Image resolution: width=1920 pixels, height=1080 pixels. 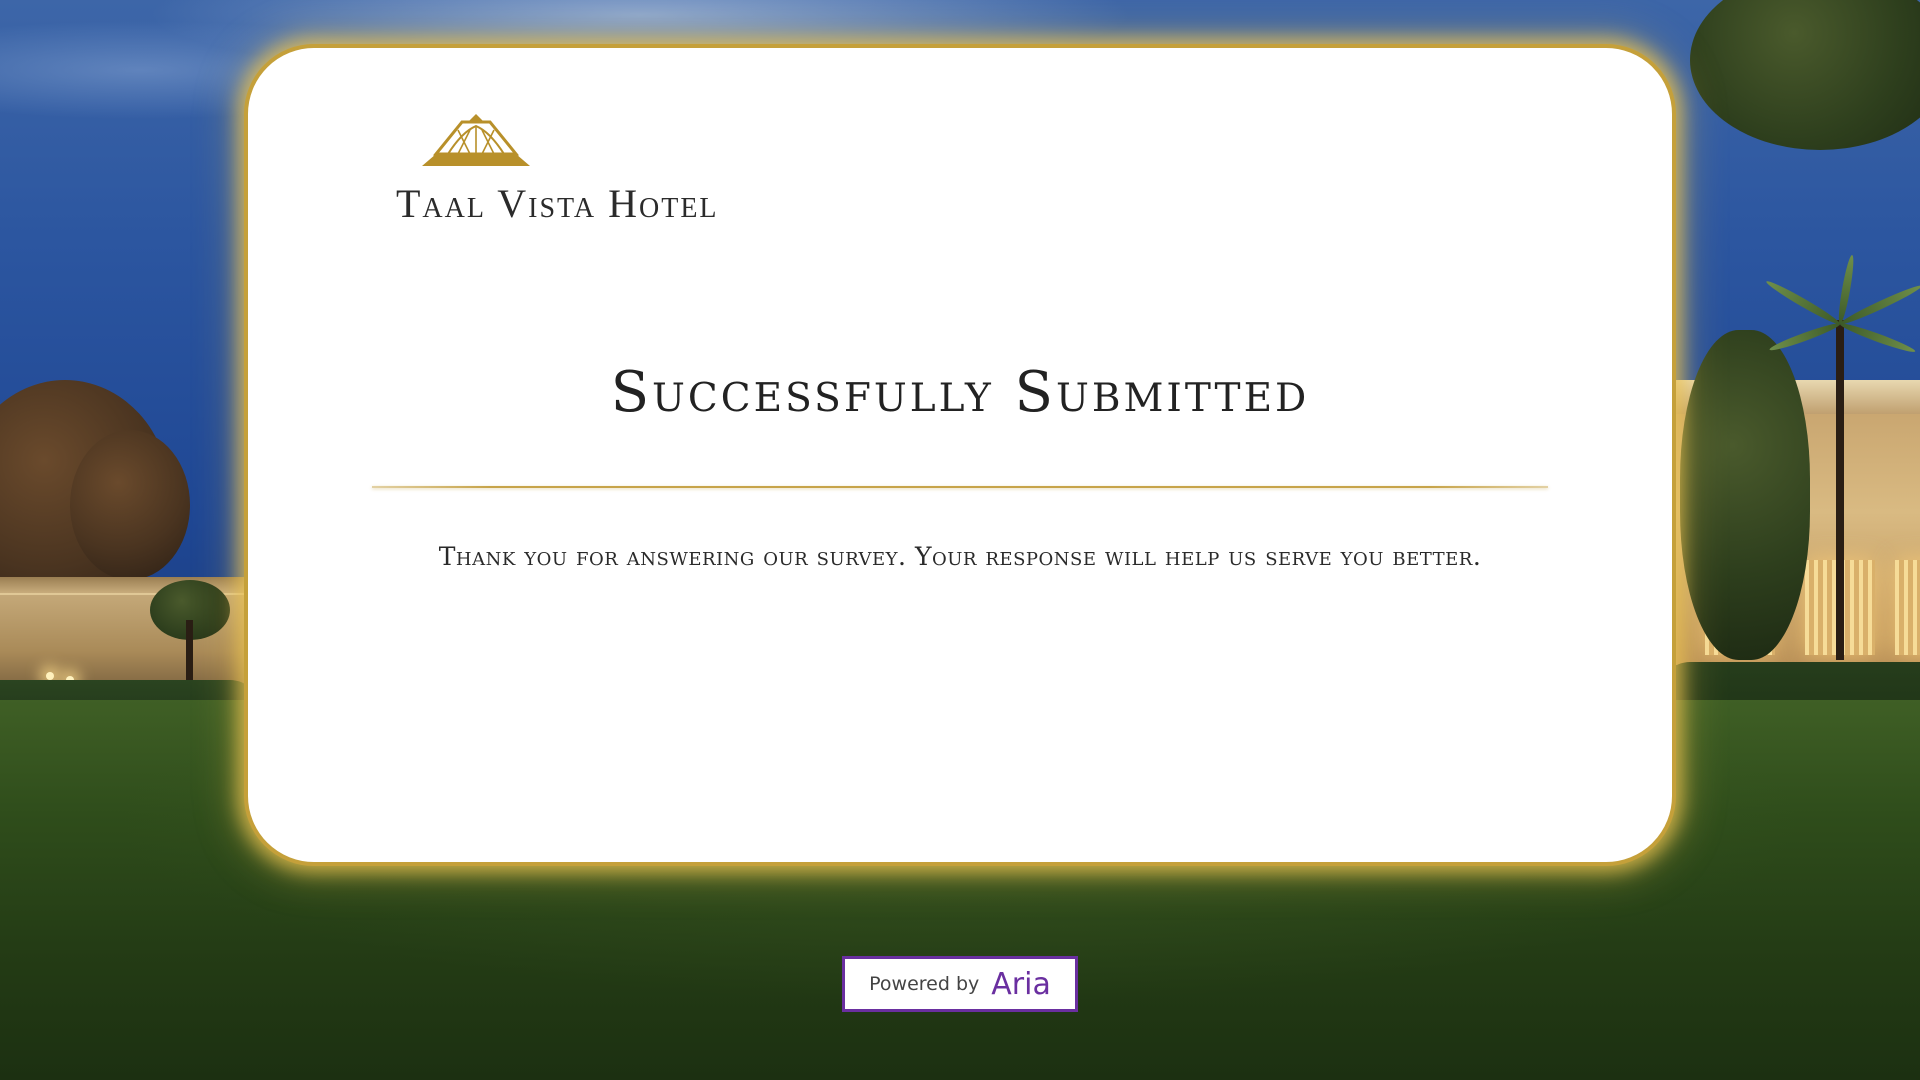 I want to click on lamp, so click(x=50, y=676).